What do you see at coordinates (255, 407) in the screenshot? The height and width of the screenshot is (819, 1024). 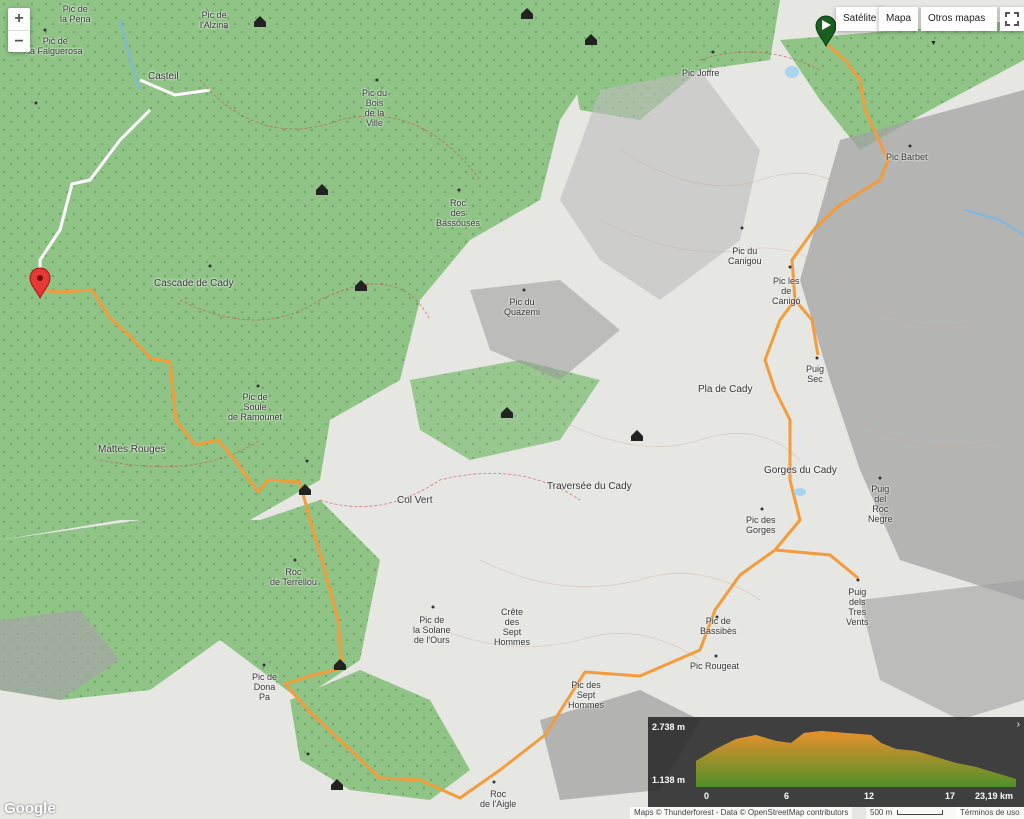 I see `label-pic-de-soule-de-ramounet: Pic de Soule de Ramounet` at bounding box center [255, 407].